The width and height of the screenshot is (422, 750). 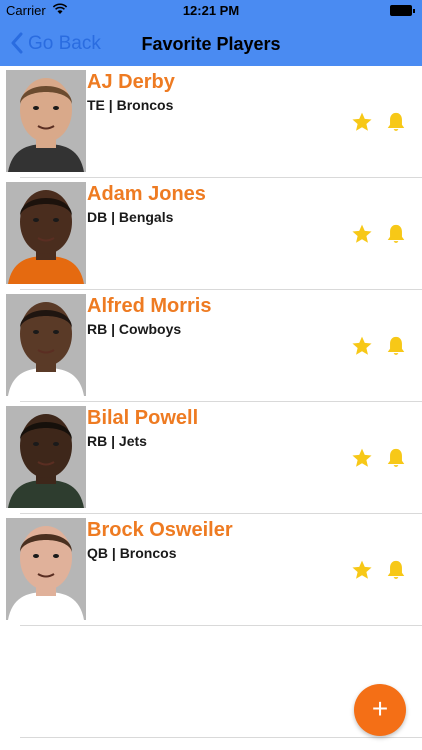 What do you see at coordinates (143, 418) in the screenshot?
I see `player-name: Bilal Powell` at bounding box center [143, 418].